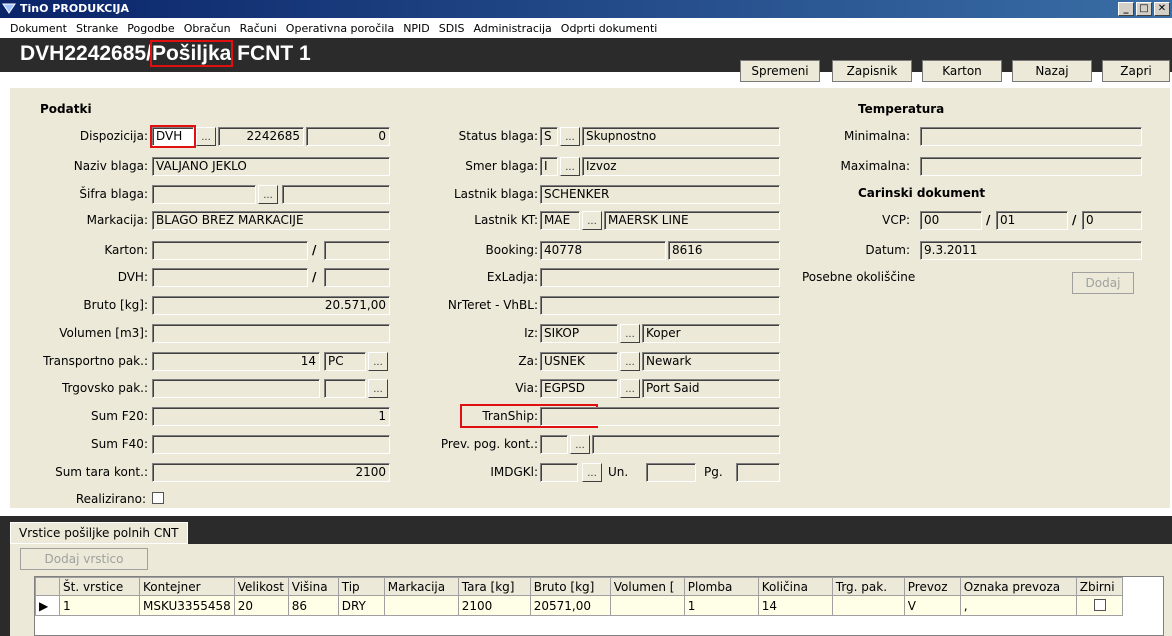 The image size is (1172, 636). Describe the element at coordinates (261, 605) in the screenshot. I see `cell-velikost: 20` at that location.